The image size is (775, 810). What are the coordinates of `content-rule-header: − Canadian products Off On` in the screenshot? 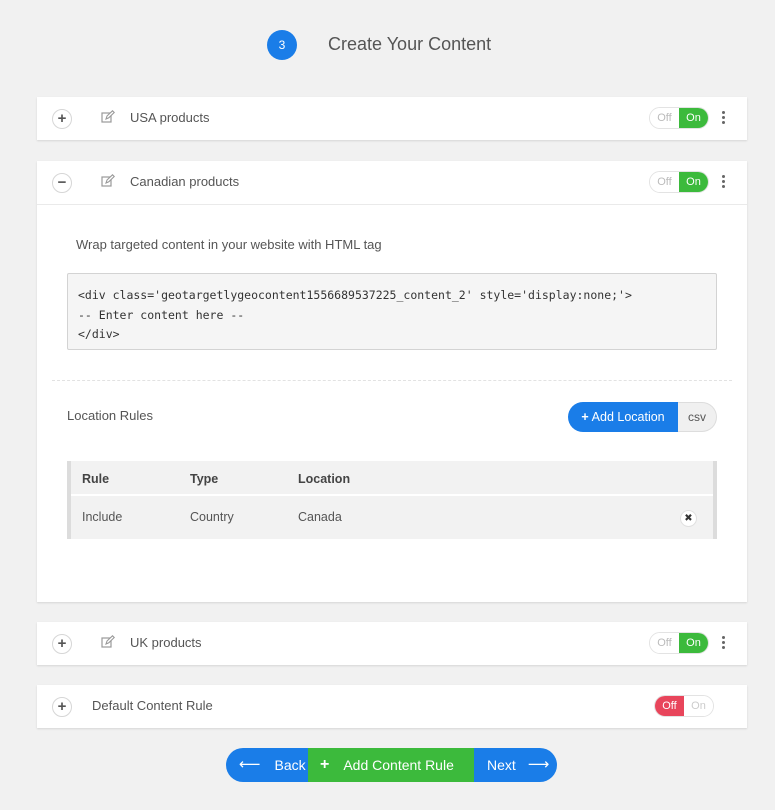 It's located at (392, 183).